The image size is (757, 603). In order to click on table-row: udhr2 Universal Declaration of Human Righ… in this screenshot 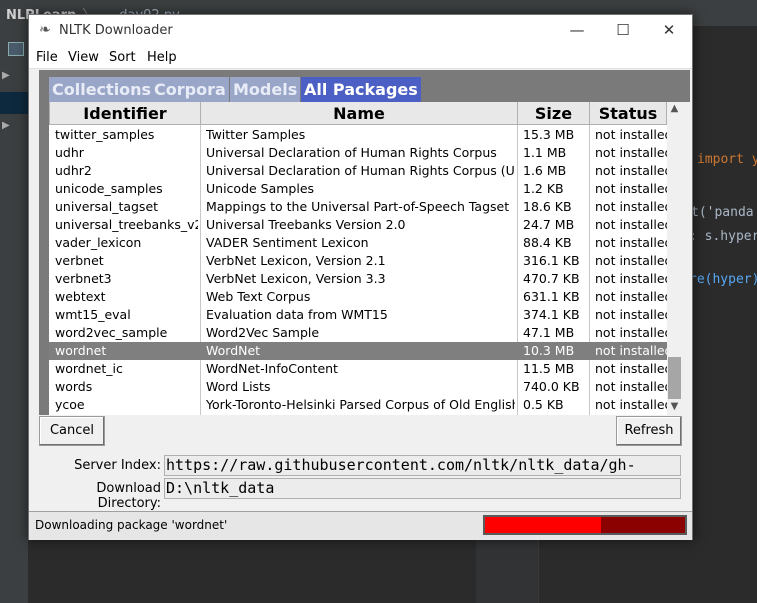, I will do `click(358, 171)`.